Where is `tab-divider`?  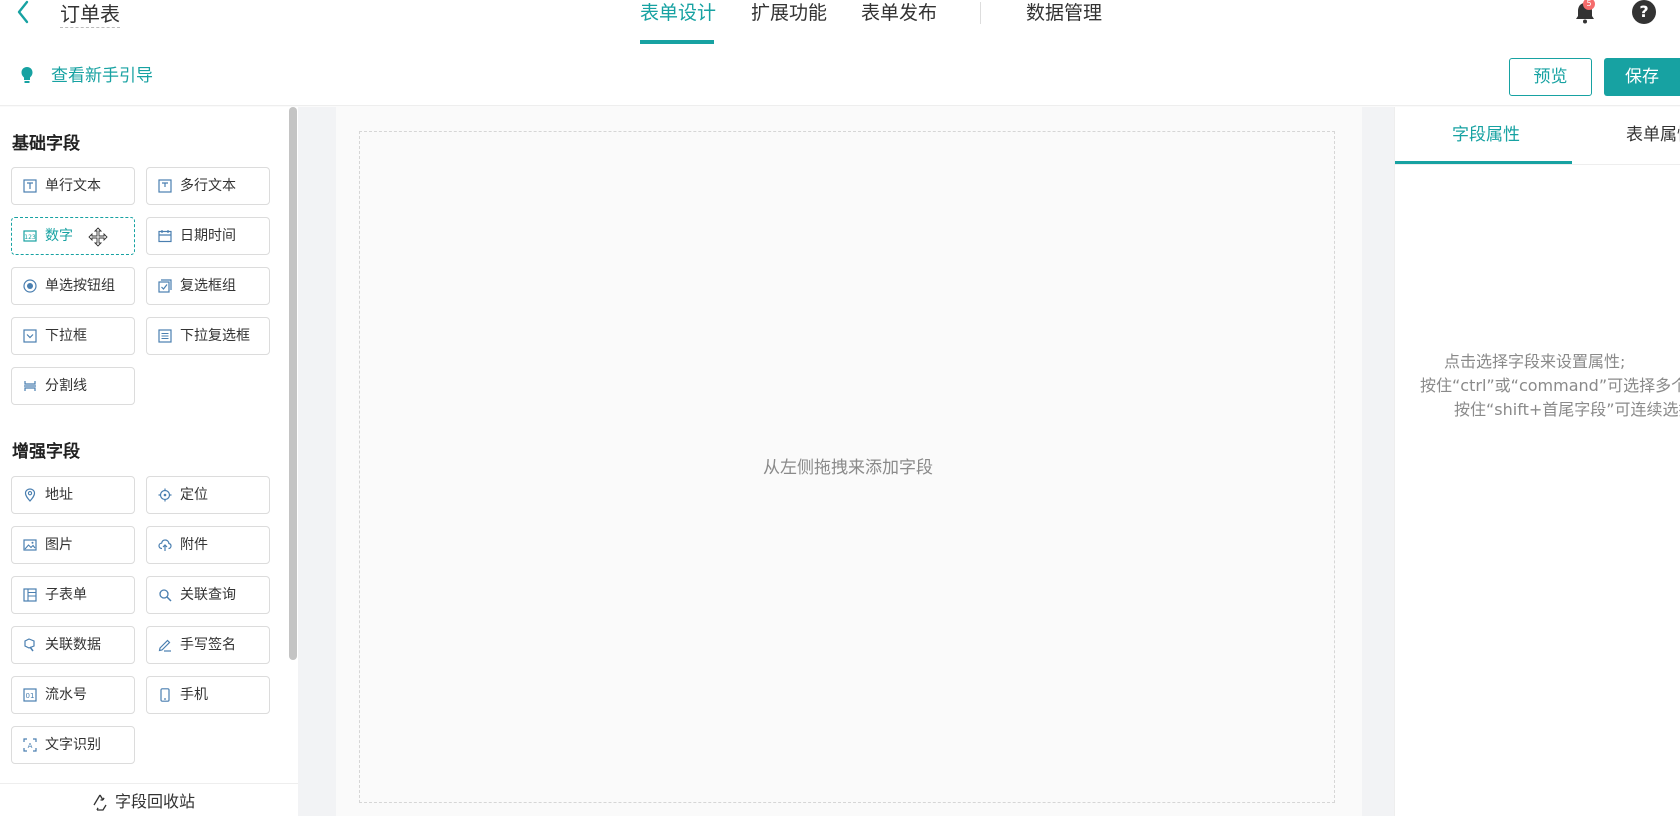
tab-divider is located at coordinates (1537, 164).